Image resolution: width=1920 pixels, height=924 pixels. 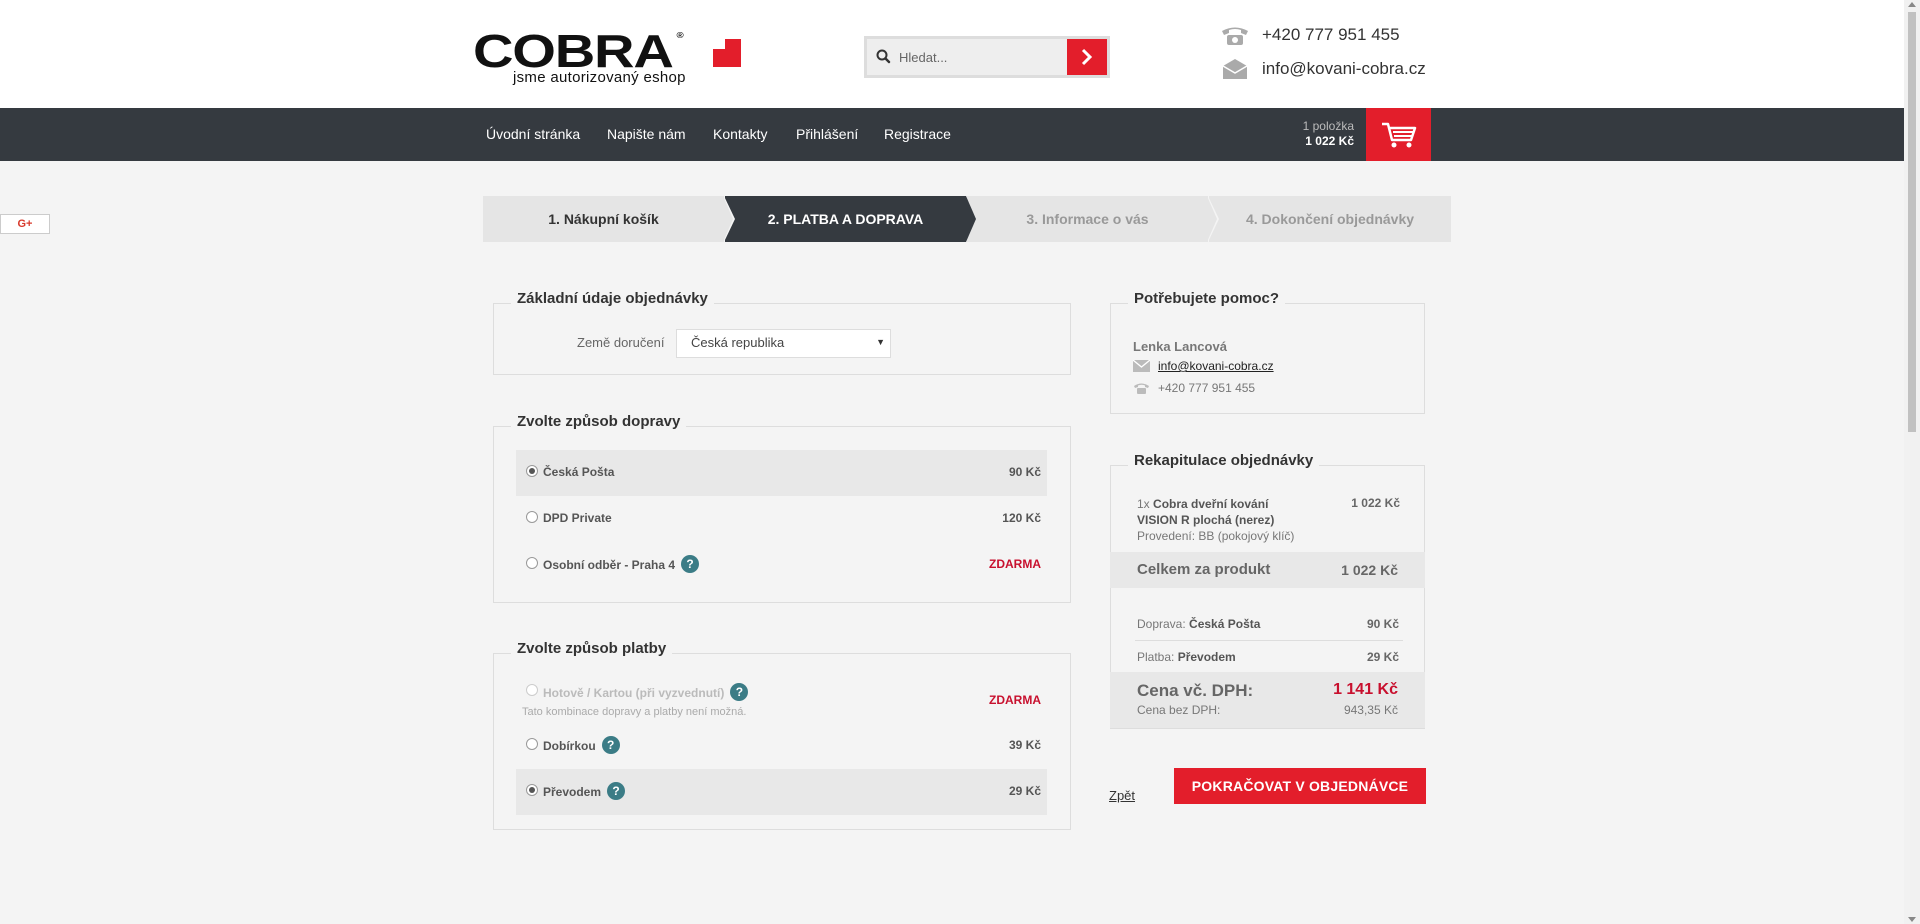 I want to click on recap-net-label: Cena bez DPH:, so click(x=1179, y=710).